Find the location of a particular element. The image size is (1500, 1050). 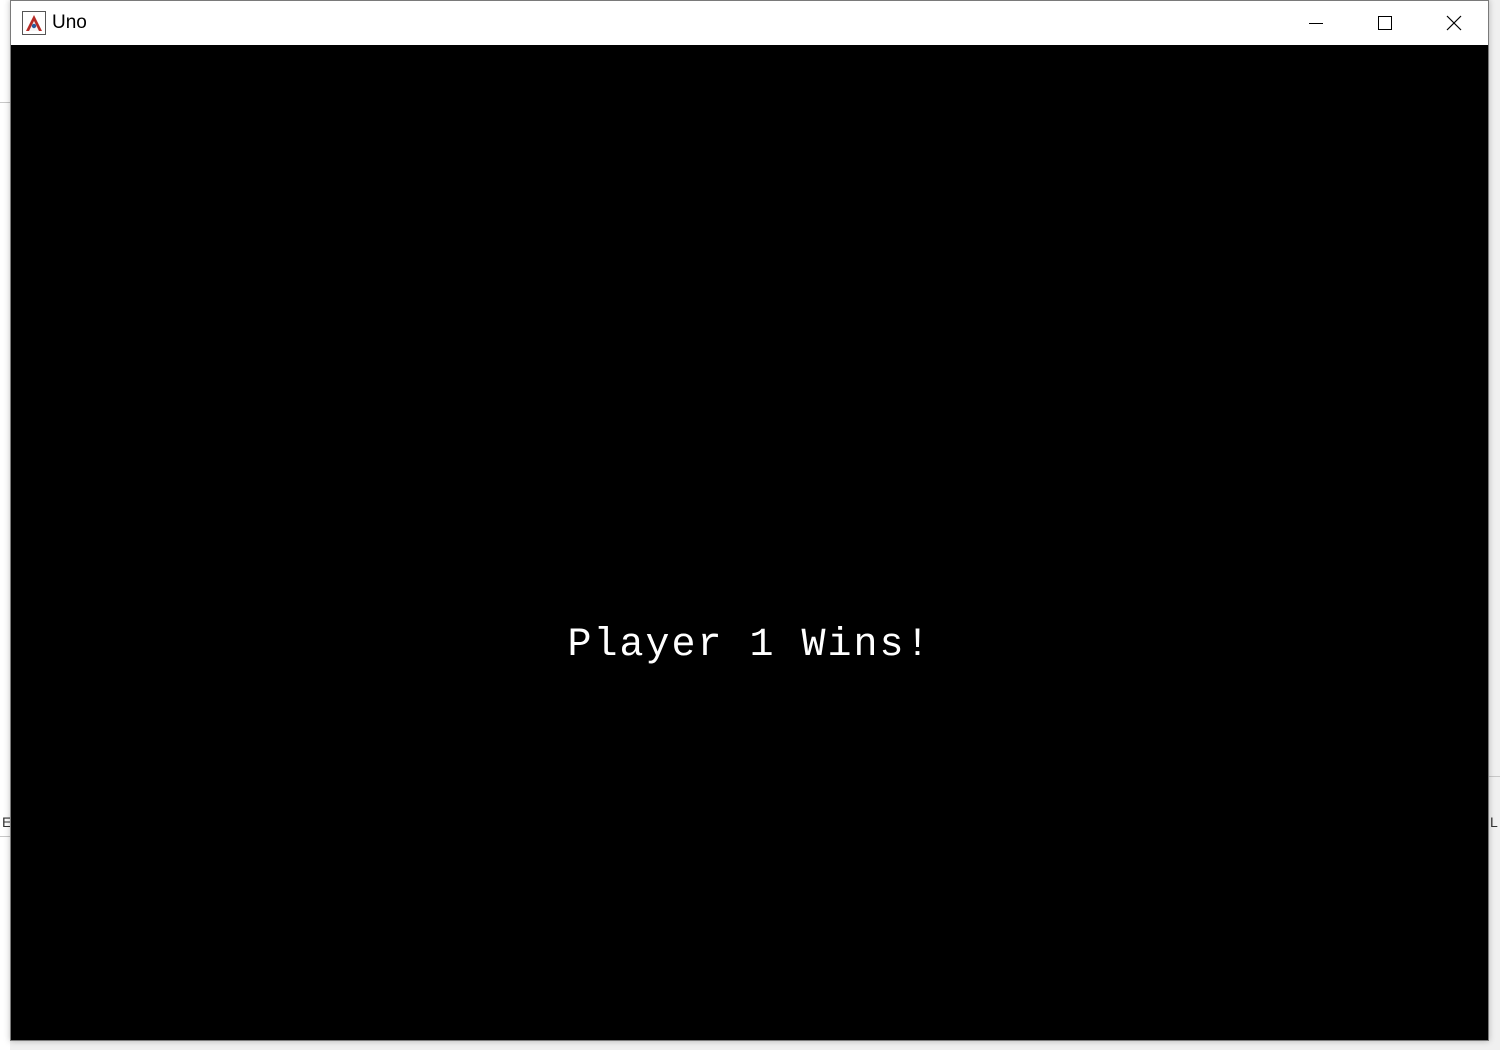

window-title: Uno is located at coordinates (69, 22).